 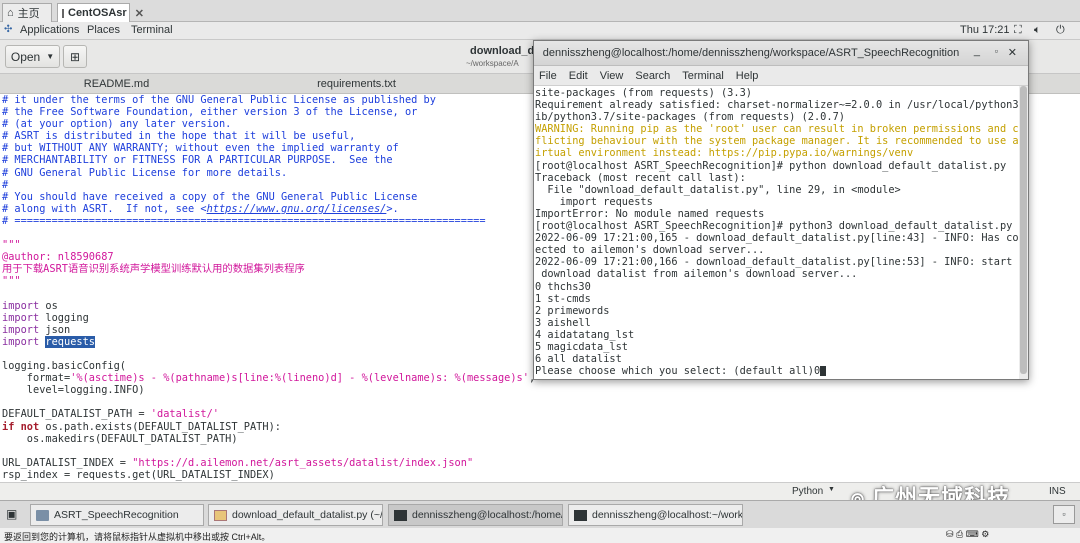 I want to click on menu-file: File, so click(x=548, y=76).